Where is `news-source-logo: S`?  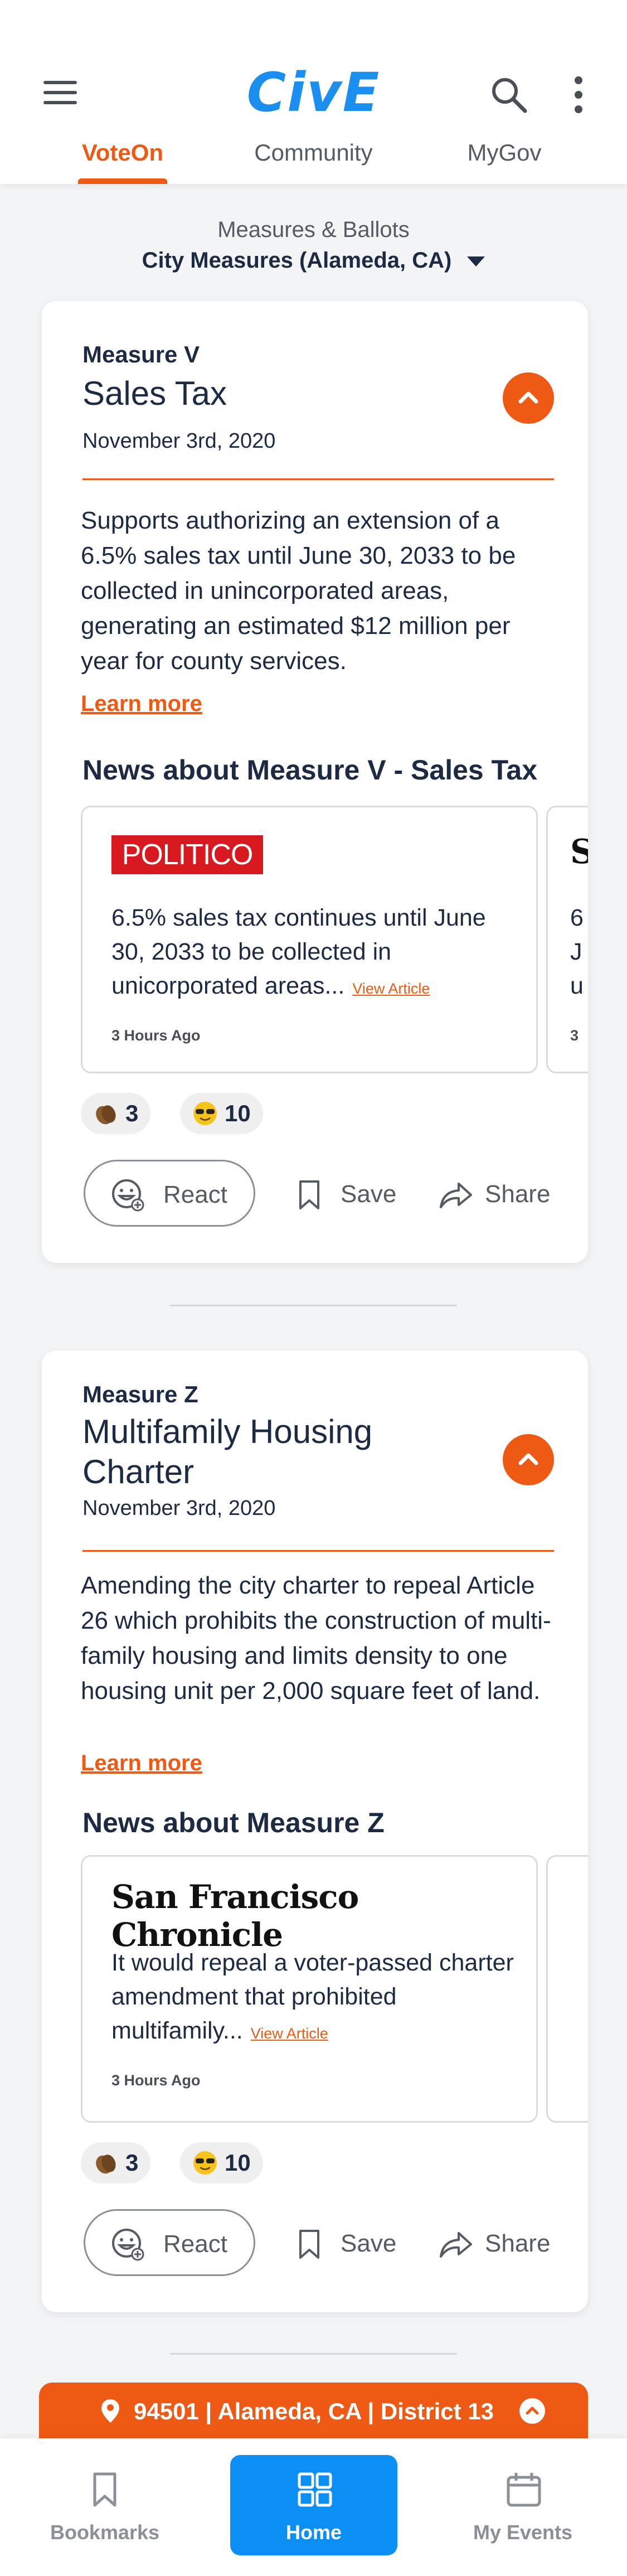 news-source-logo: S is located at coordinates (579, 851).